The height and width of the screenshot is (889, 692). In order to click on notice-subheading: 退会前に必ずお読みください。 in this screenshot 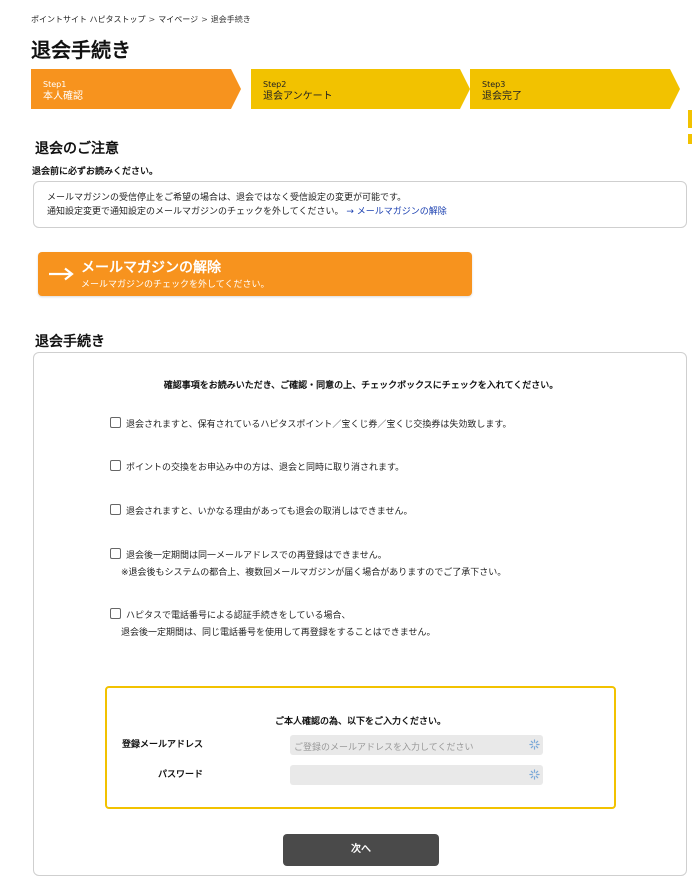, I will do `click(95, 172)`.